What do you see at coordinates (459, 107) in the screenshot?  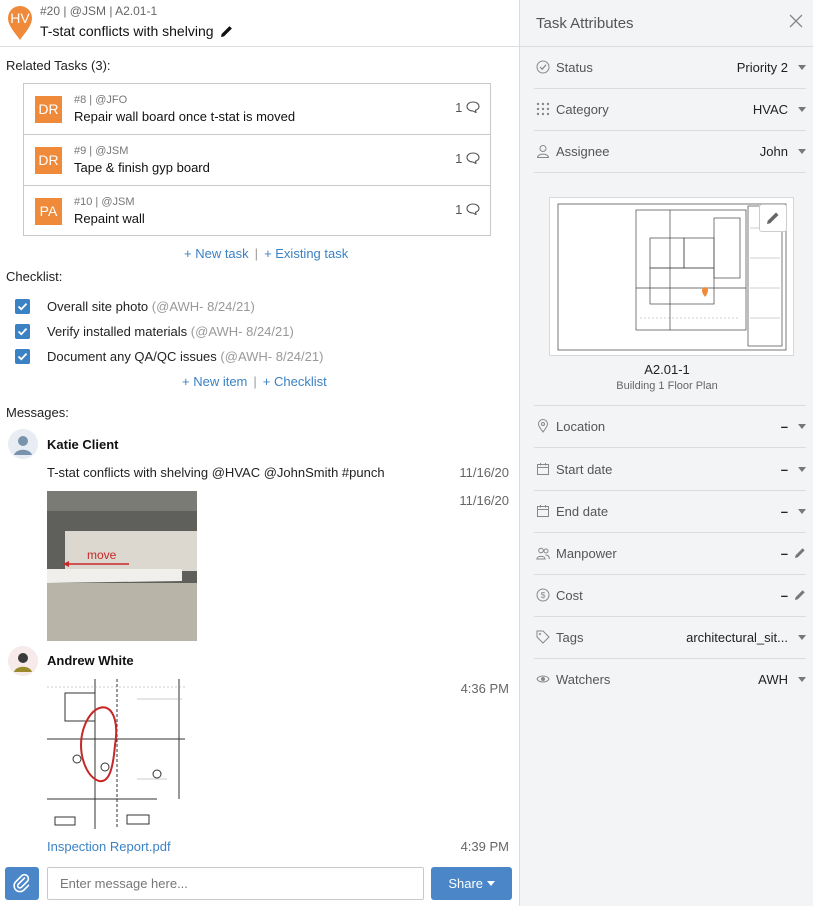 I see `comment-count-value: 1` at bounding box center [459, 107].